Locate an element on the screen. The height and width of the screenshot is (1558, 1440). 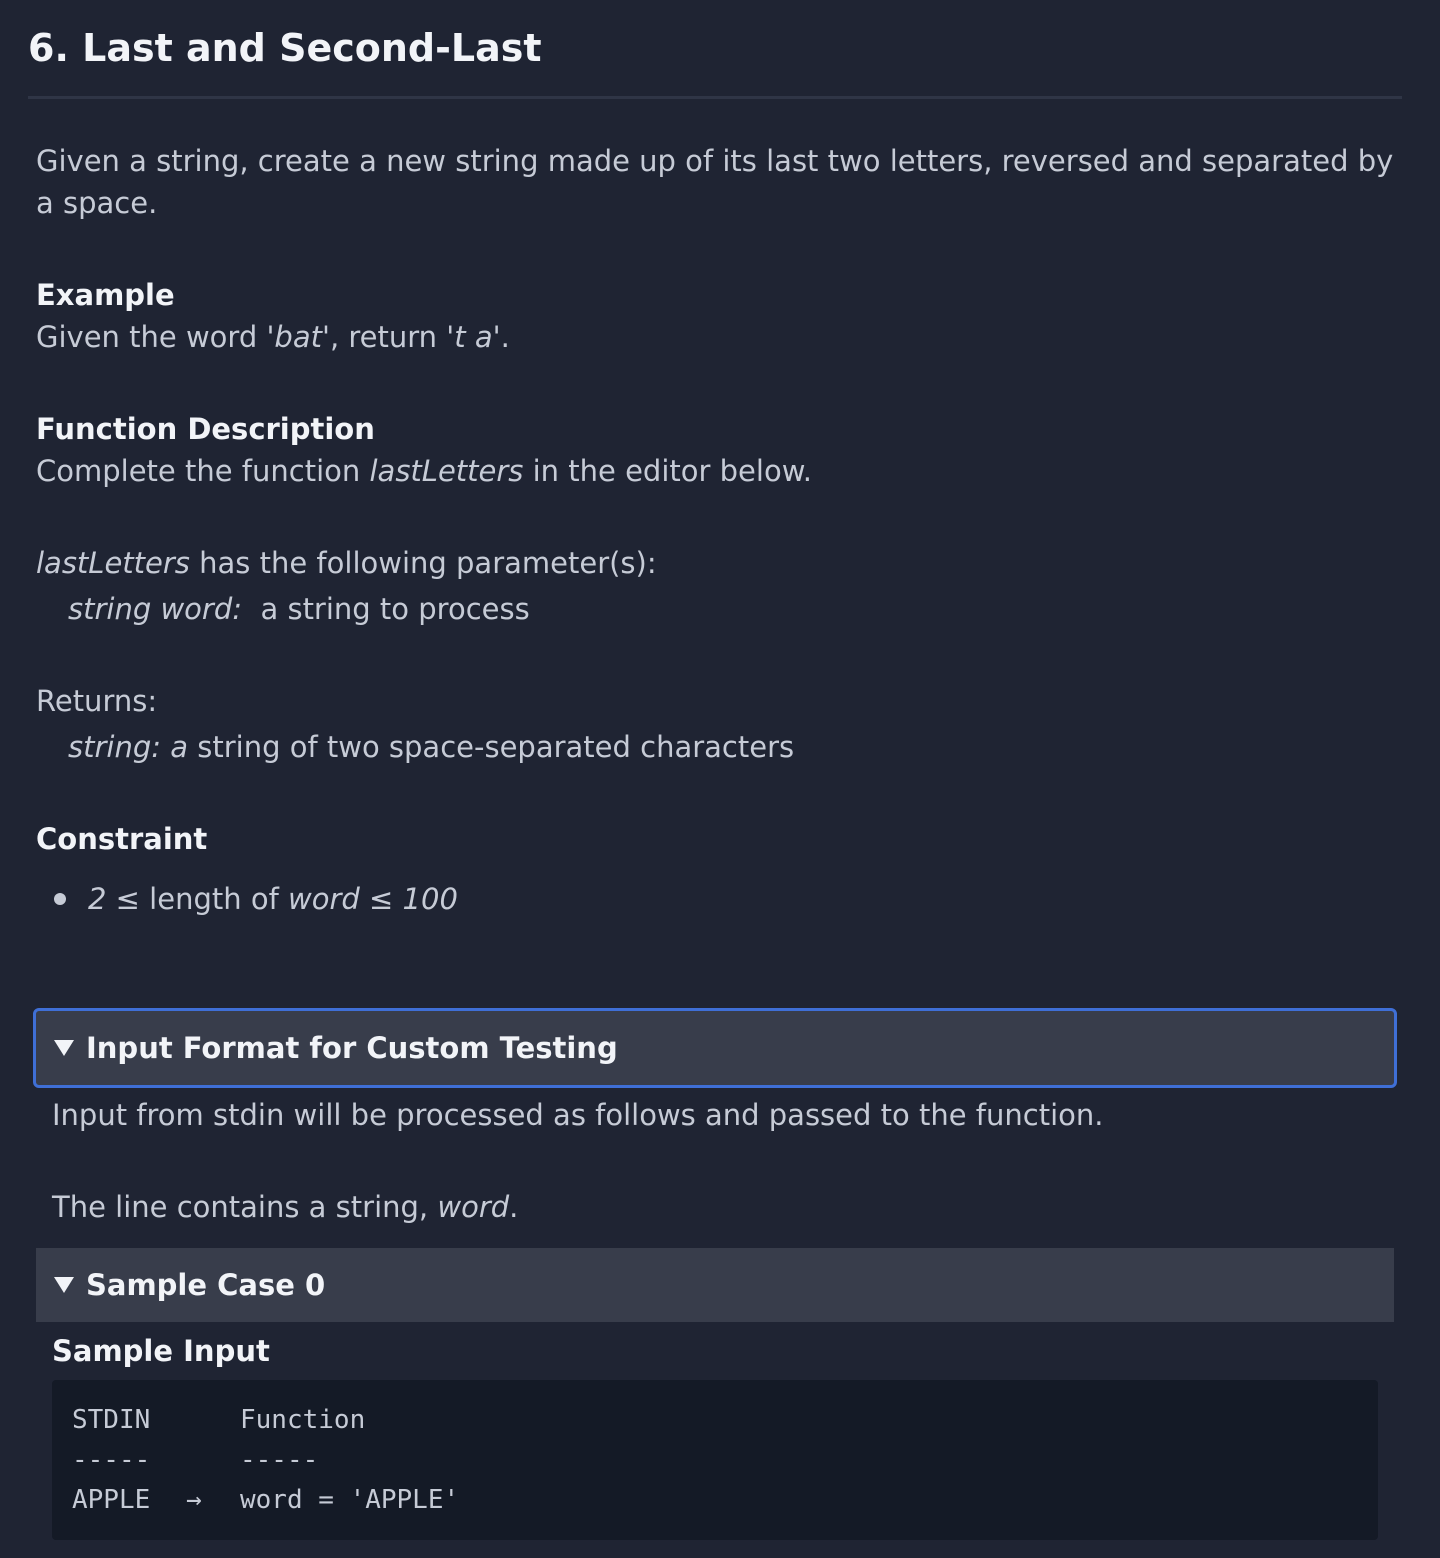
input-format-toggle: Input Format for Custom Testing is located at coordinates (715, 1048).